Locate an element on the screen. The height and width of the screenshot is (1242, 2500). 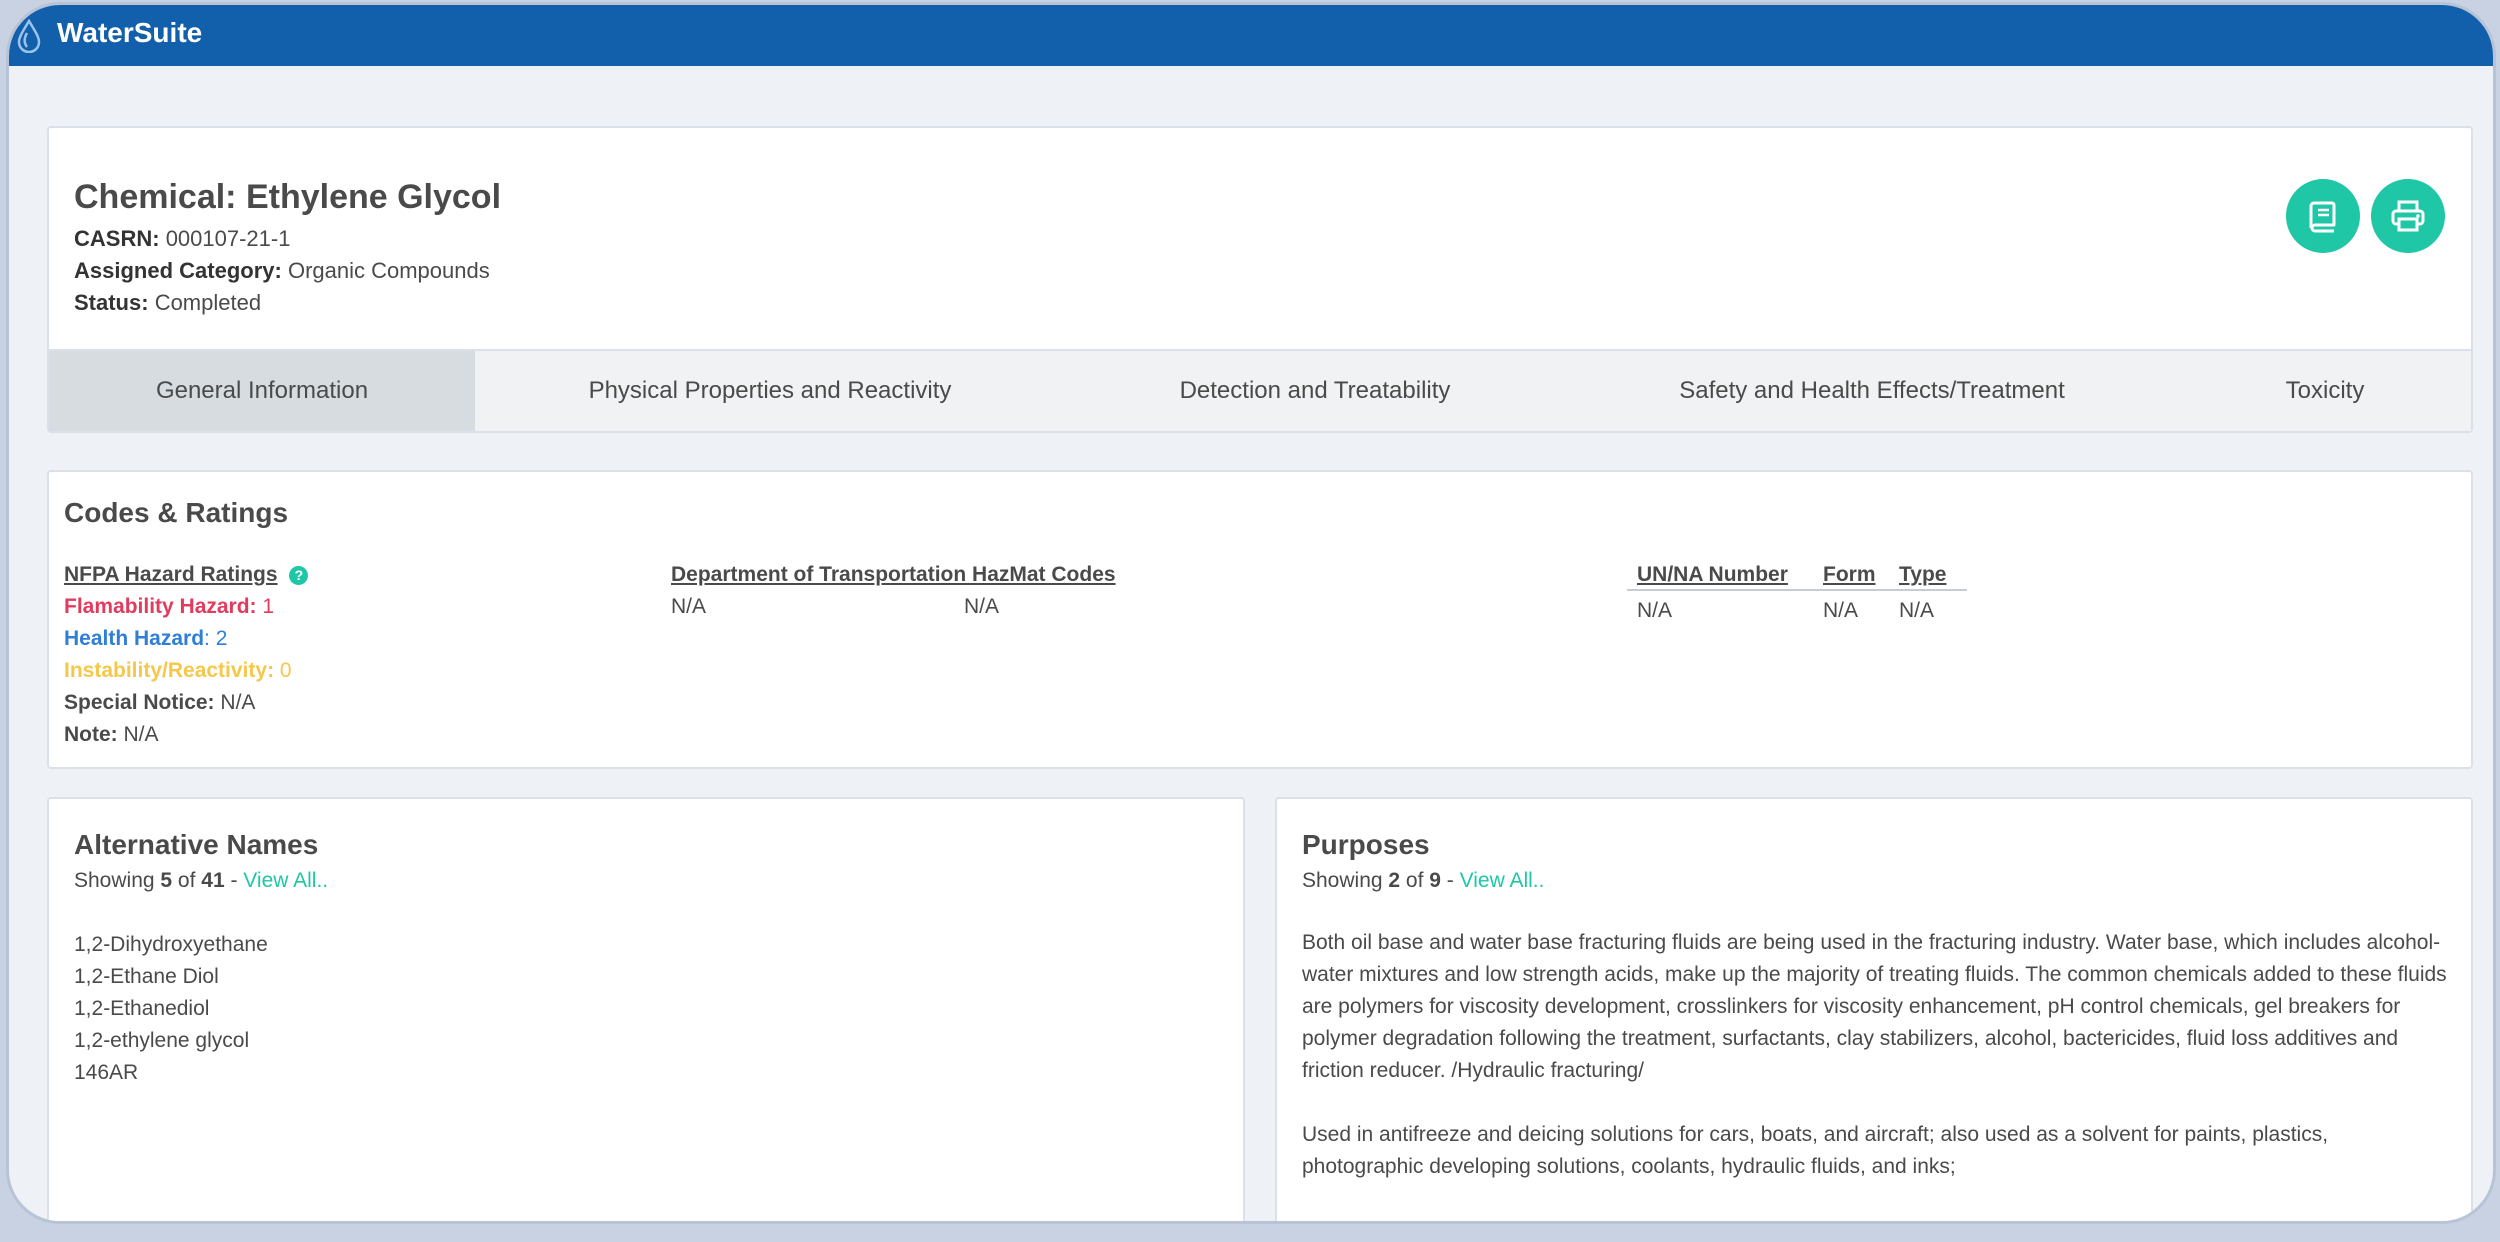
list-item: 1,2-ethylene glycol is located at coordinates (162, 1040).